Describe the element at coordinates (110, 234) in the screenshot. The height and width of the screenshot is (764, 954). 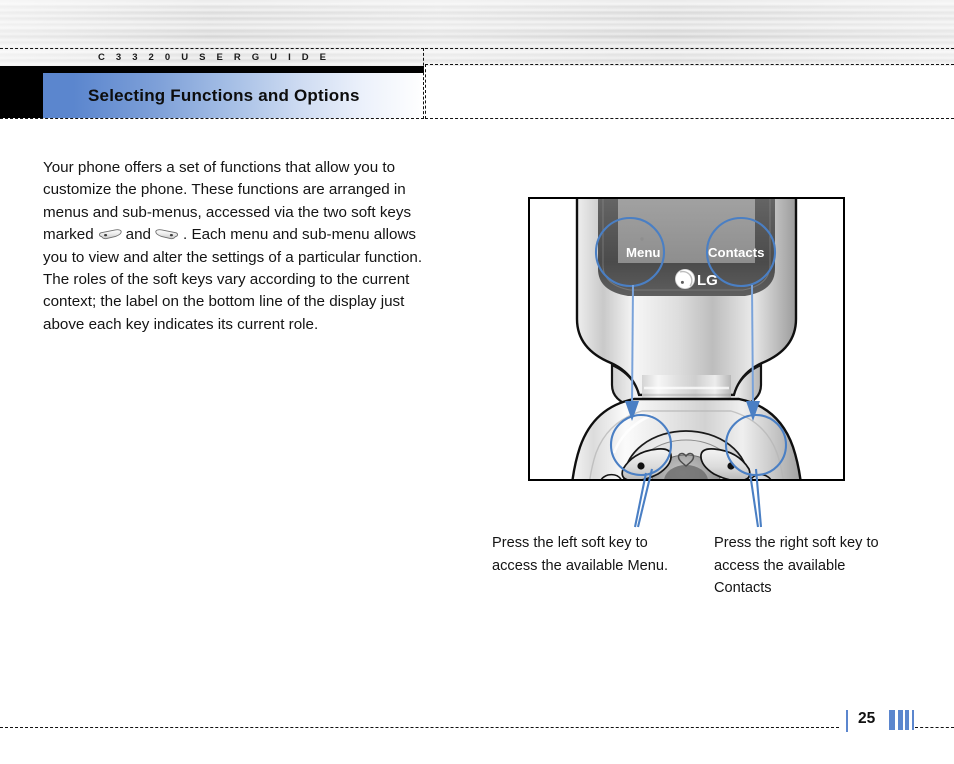
I see `left-softkey-icon` at that location.